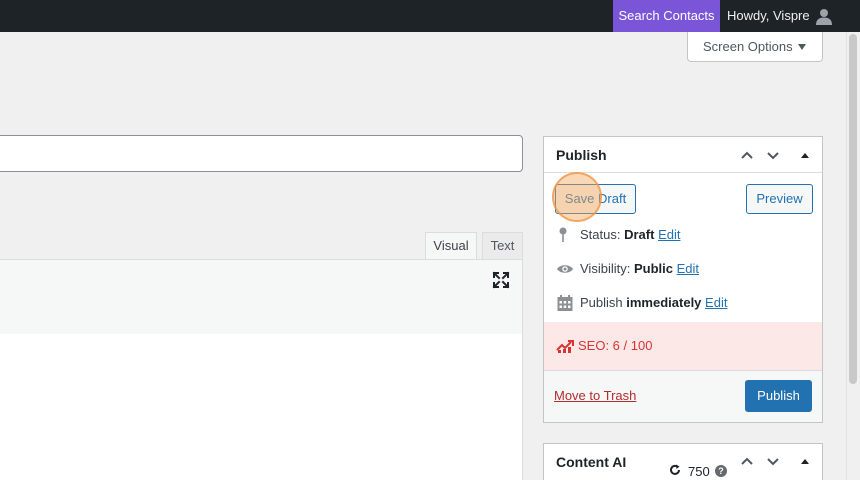  Describe the element at coordinates (565, 346) in the screenshot. I see `seo-score-icon` at that location.